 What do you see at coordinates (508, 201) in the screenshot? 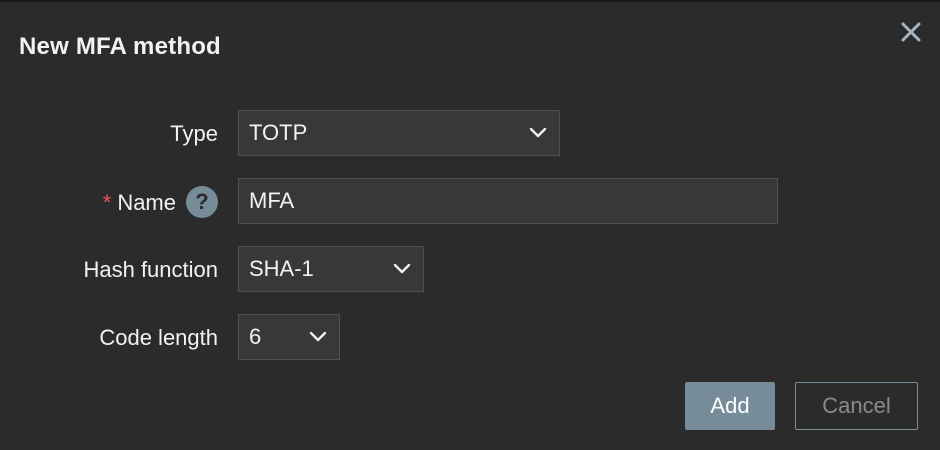
I see `name-input: MFA` at bounding box center [508, 201].